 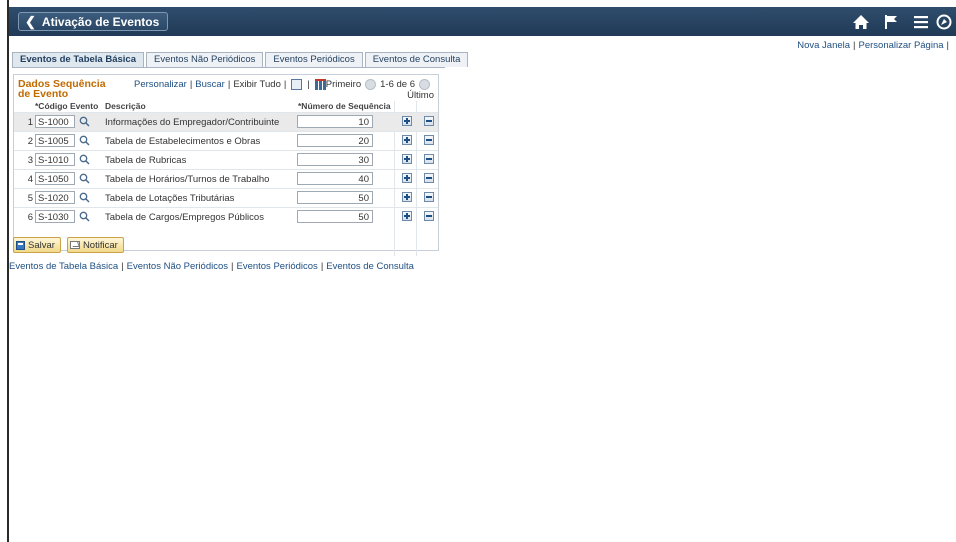 I want to click on save-button: Salvar, so click(x=37, y=245).